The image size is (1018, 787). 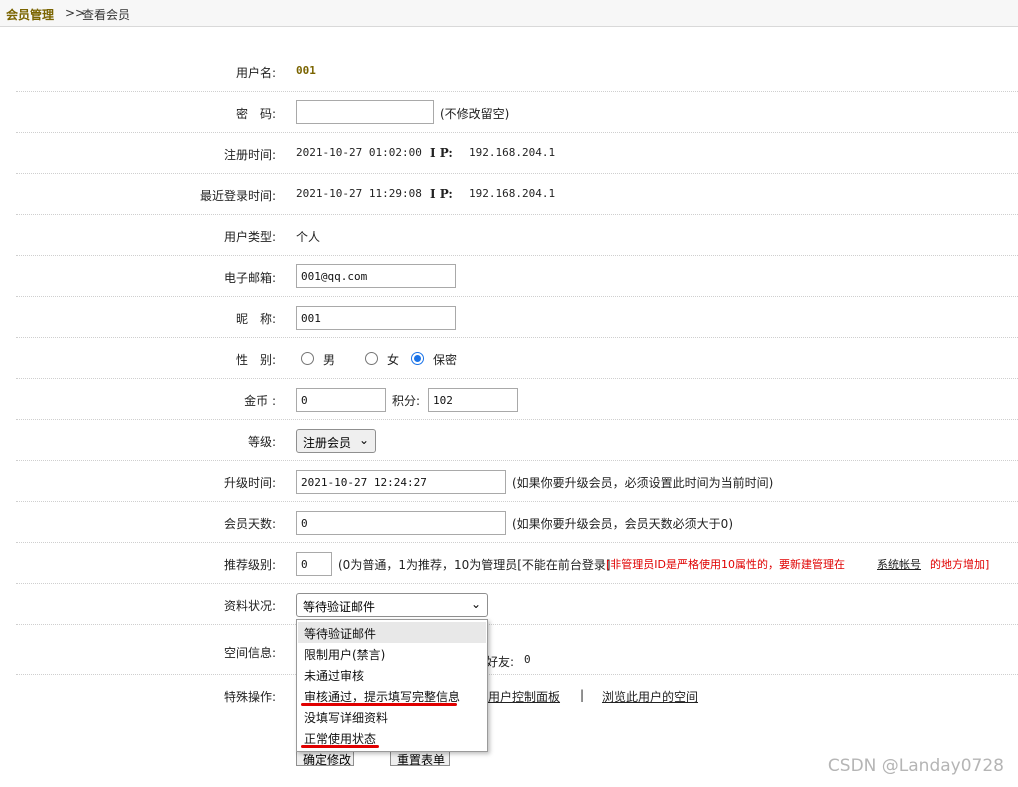 I want to click on row-special: 特殊操作: 用户控制面板 | 浏览此用户的空间, so click(x=517, y=693).